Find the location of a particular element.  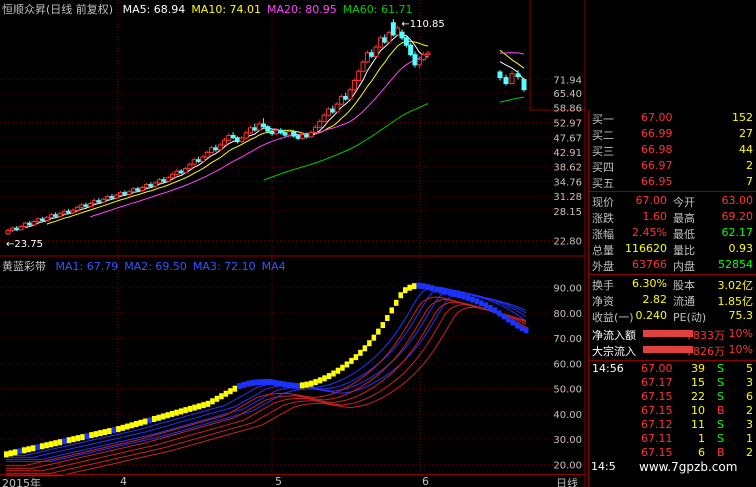

tick-count: 1 is located at coordinates (749, 438).